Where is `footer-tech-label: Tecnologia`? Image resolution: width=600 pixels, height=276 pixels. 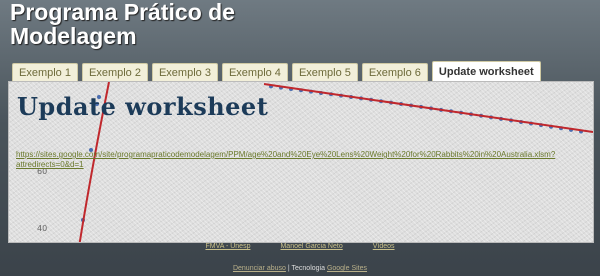 footer-tech-label: Tecnologia is located at coordinates (308, 268).